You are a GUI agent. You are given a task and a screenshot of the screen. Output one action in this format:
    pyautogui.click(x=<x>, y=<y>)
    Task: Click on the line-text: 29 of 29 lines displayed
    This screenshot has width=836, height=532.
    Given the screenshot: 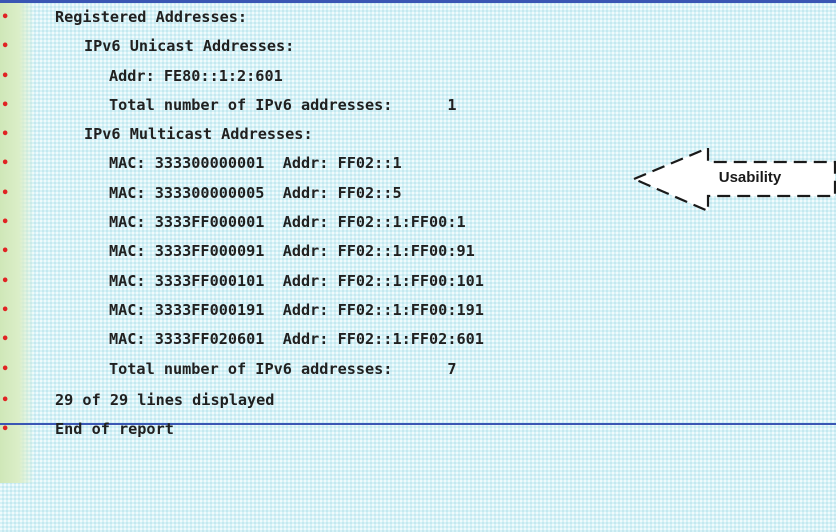 What is the action you would take?
    pyautogui.click(x=165, y=399)
    